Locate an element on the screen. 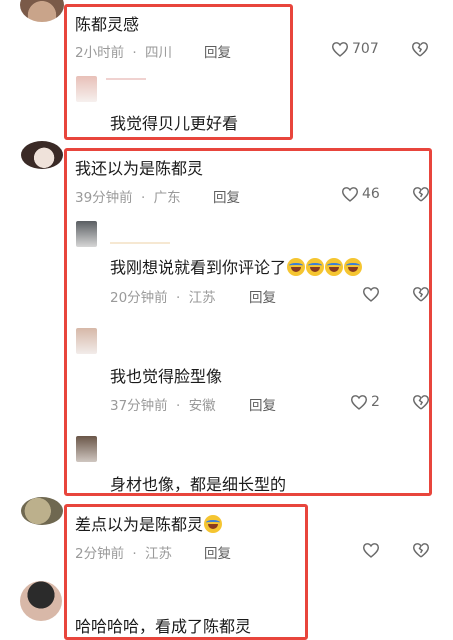 This screenshot has width=453, height=640. comment-time: 39分钟前 is located at coordinates (104, 198).